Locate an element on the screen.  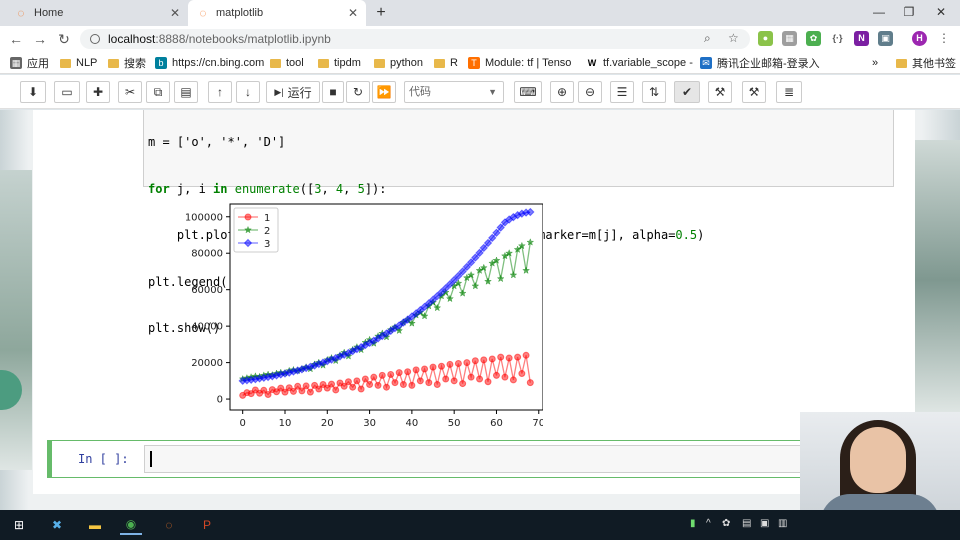
battery-icon: ▮ is located at coordinates (693, 523).